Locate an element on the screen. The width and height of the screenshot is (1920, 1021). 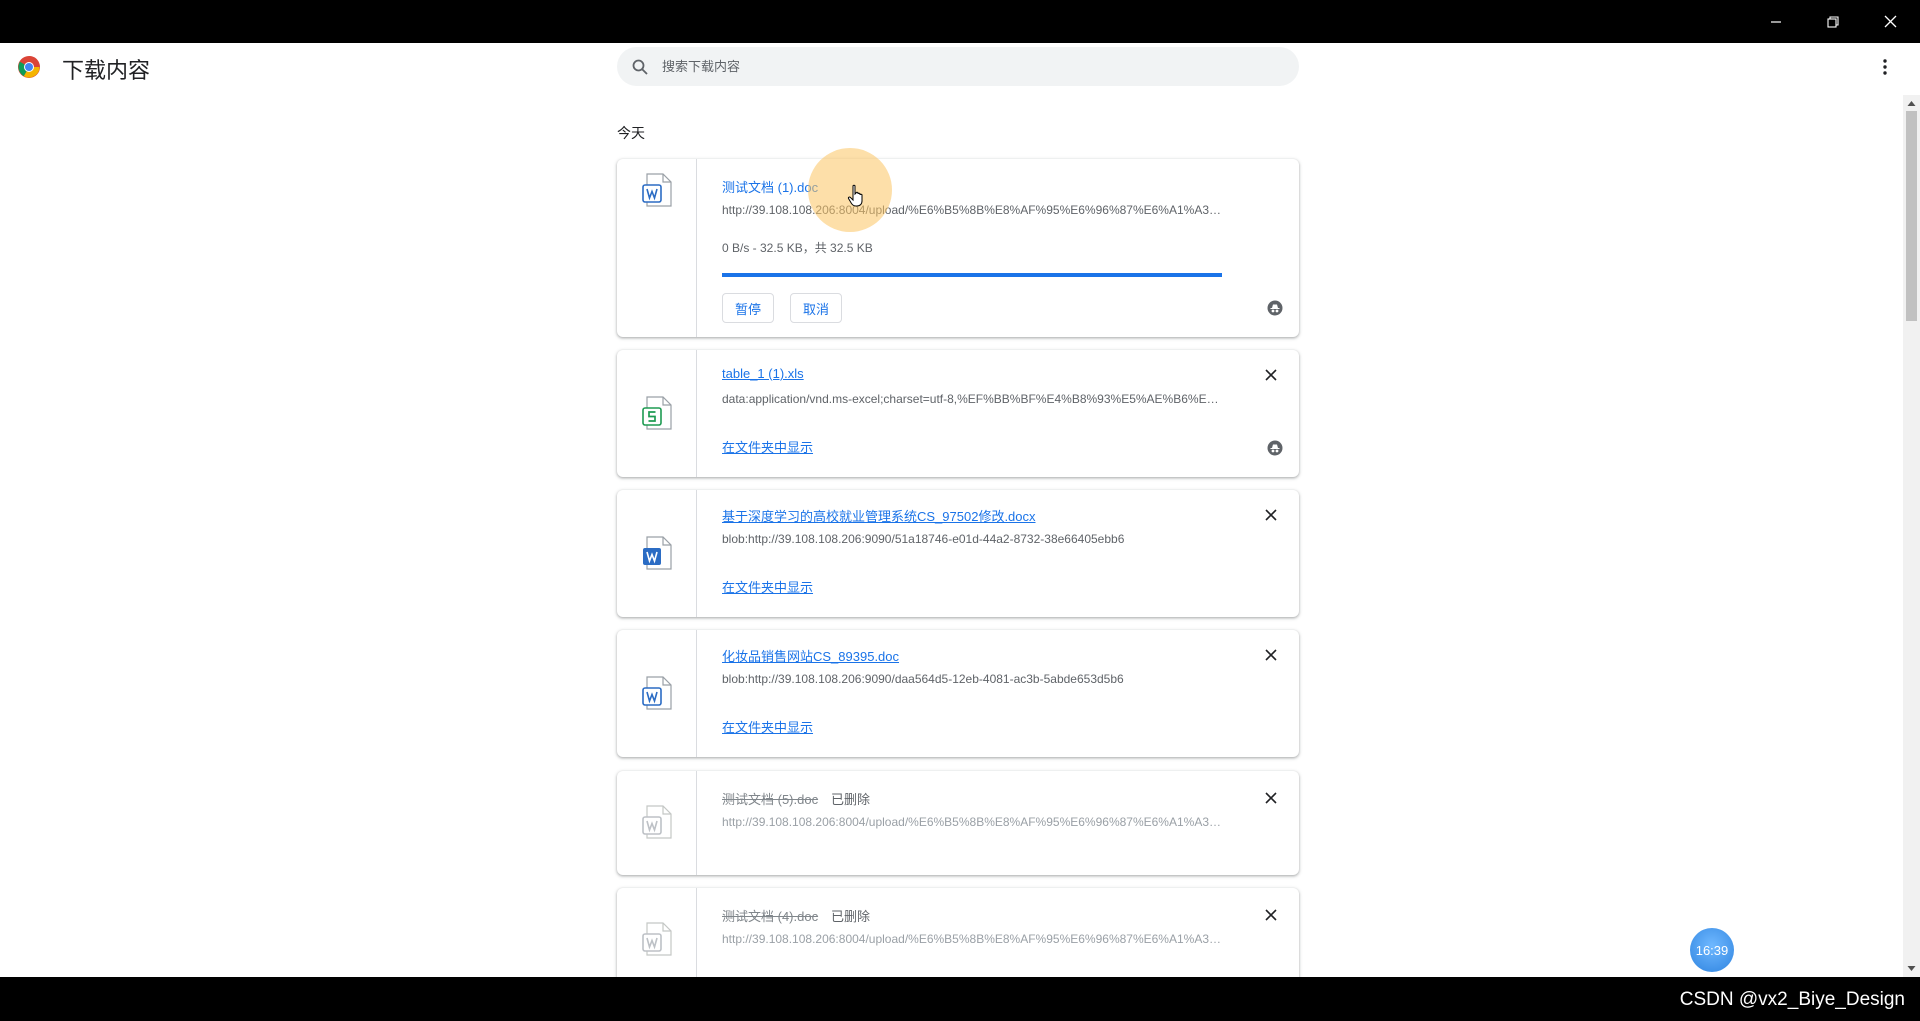
minimize-button is located at coordinates (1776, 21).